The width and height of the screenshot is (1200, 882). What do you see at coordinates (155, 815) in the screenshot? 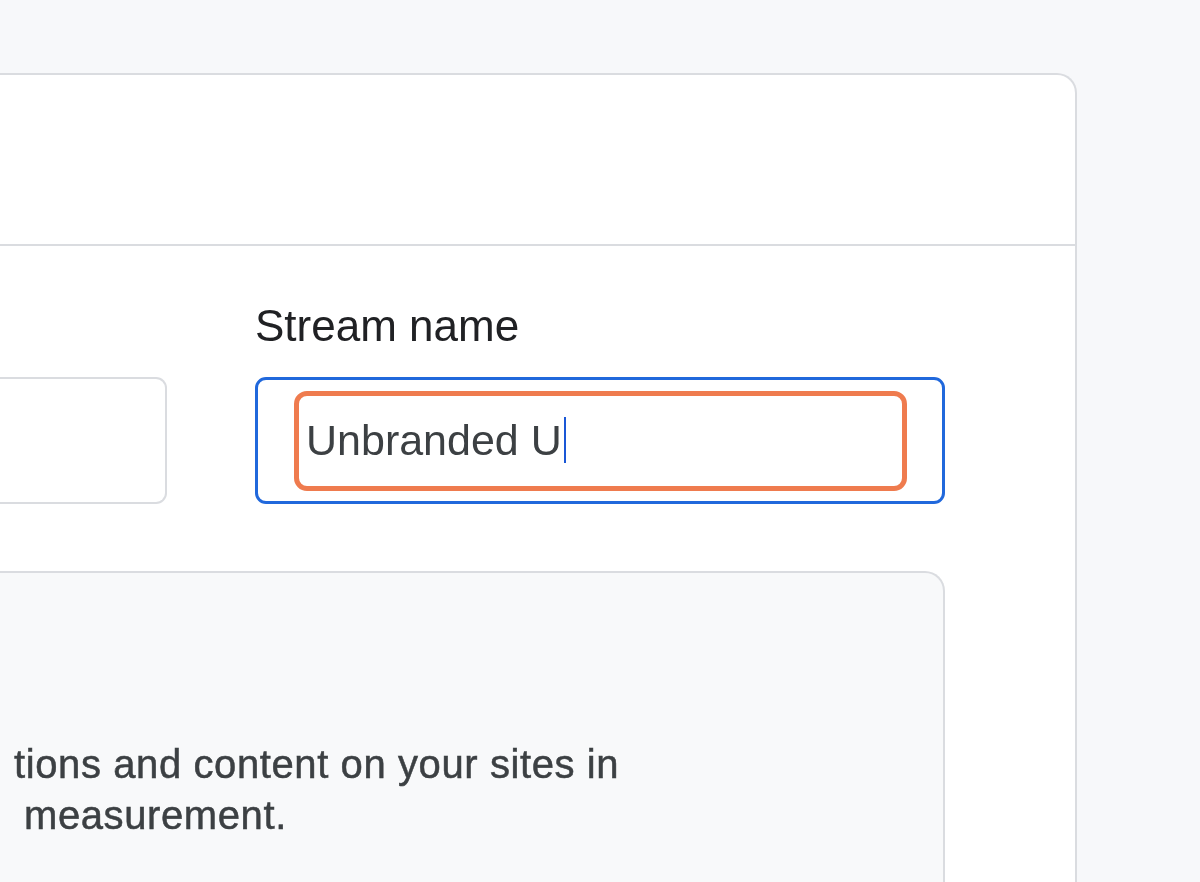
I see `description-text: measurement.` at bounding box center [155, 815].